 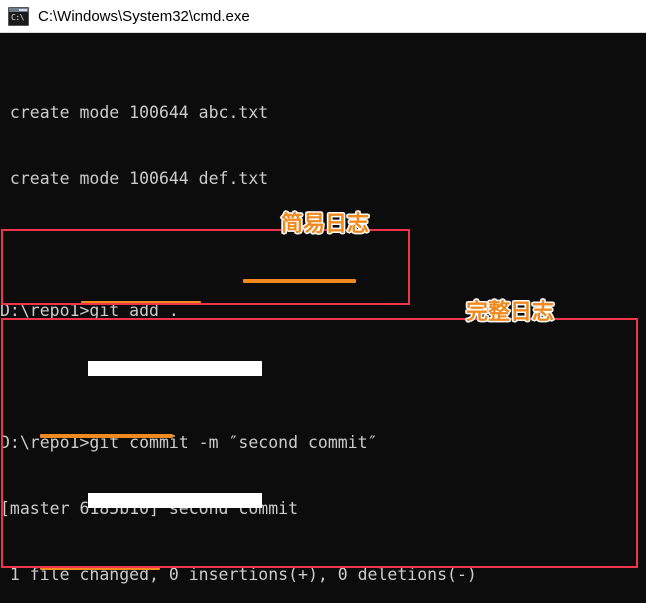 What do you see at coordinates (325, 224) in the screenshot?
I see `annotation-label-simple-log: 简易日志` at bounding box center [325, 224].